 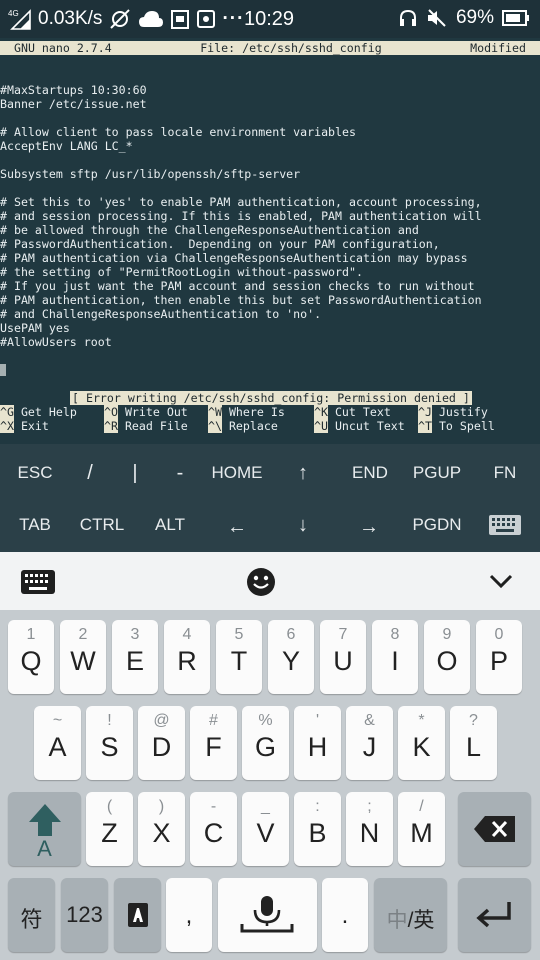 I want to click on period-key: ., so click(x=345, y=915).